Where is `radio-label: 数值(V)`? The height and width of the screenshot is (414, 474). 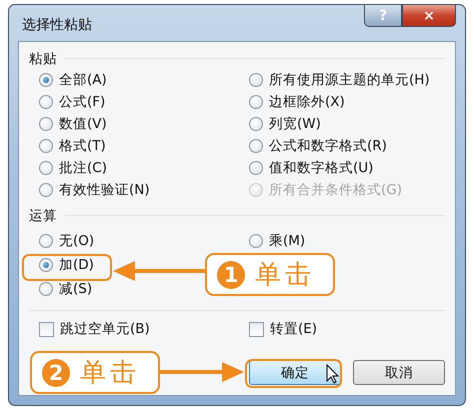 radio-label: 数值(V) is located at coordinates (83, 124).